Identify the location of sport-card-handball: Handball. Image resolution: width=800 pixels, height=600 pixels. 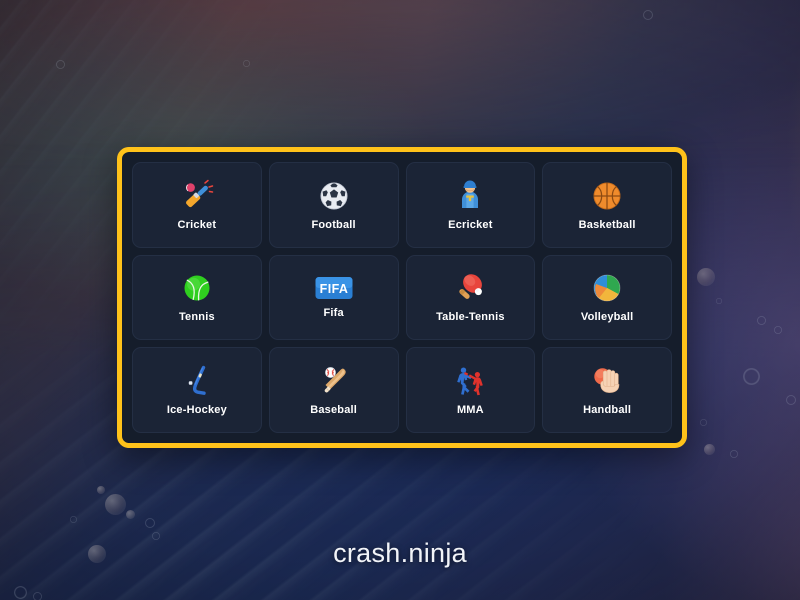
(607, 390).